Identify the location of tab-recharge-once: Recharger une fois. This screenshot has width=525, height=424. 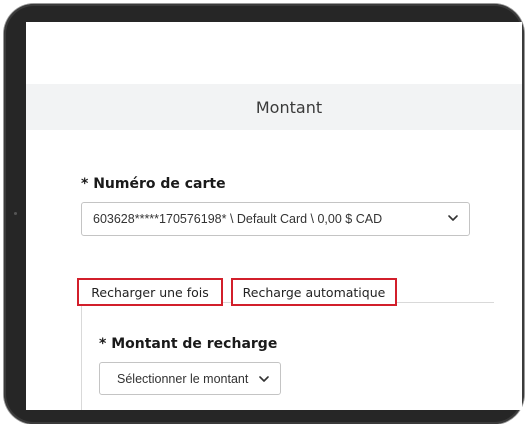
(150, 292).